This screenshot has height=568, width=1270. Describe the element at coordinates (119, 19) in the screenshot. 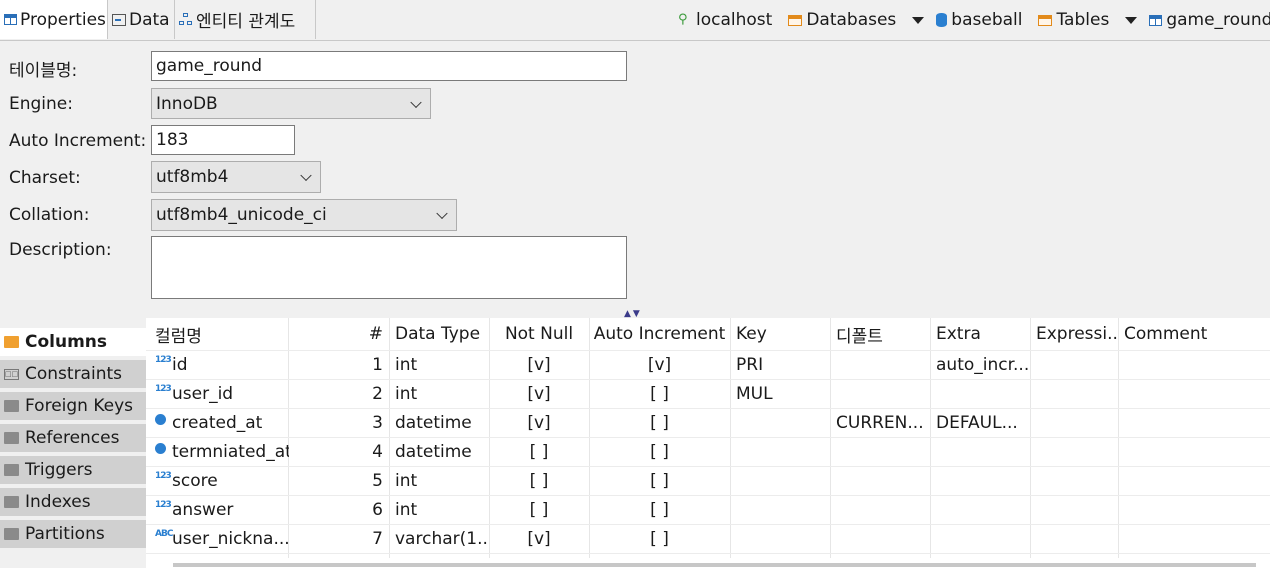

I see `data-icon` at that location.